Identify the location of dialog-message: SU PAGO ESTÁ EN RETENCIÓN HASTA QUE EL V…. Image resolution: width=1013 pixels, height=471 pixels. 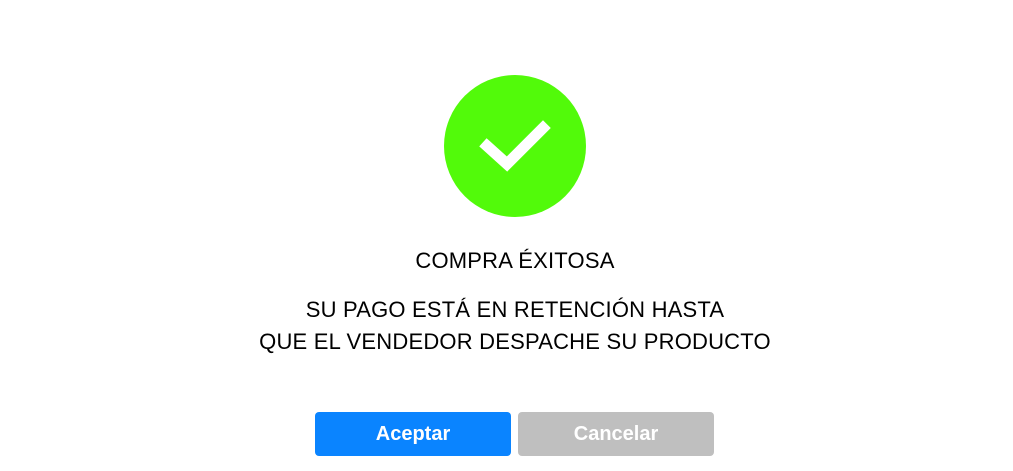
(506, 326).